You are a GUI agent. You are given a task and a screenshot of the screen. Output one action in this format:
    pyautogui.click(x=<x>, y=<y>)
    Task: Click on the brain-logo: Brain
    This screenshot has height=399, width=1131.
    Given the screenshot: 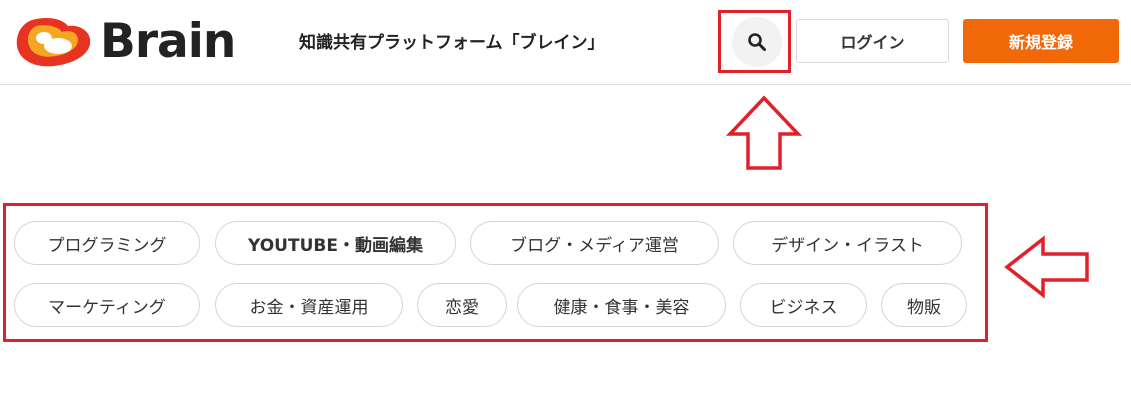 What is the action you would take?
    pyautogui.click(x=145, y=41)
    